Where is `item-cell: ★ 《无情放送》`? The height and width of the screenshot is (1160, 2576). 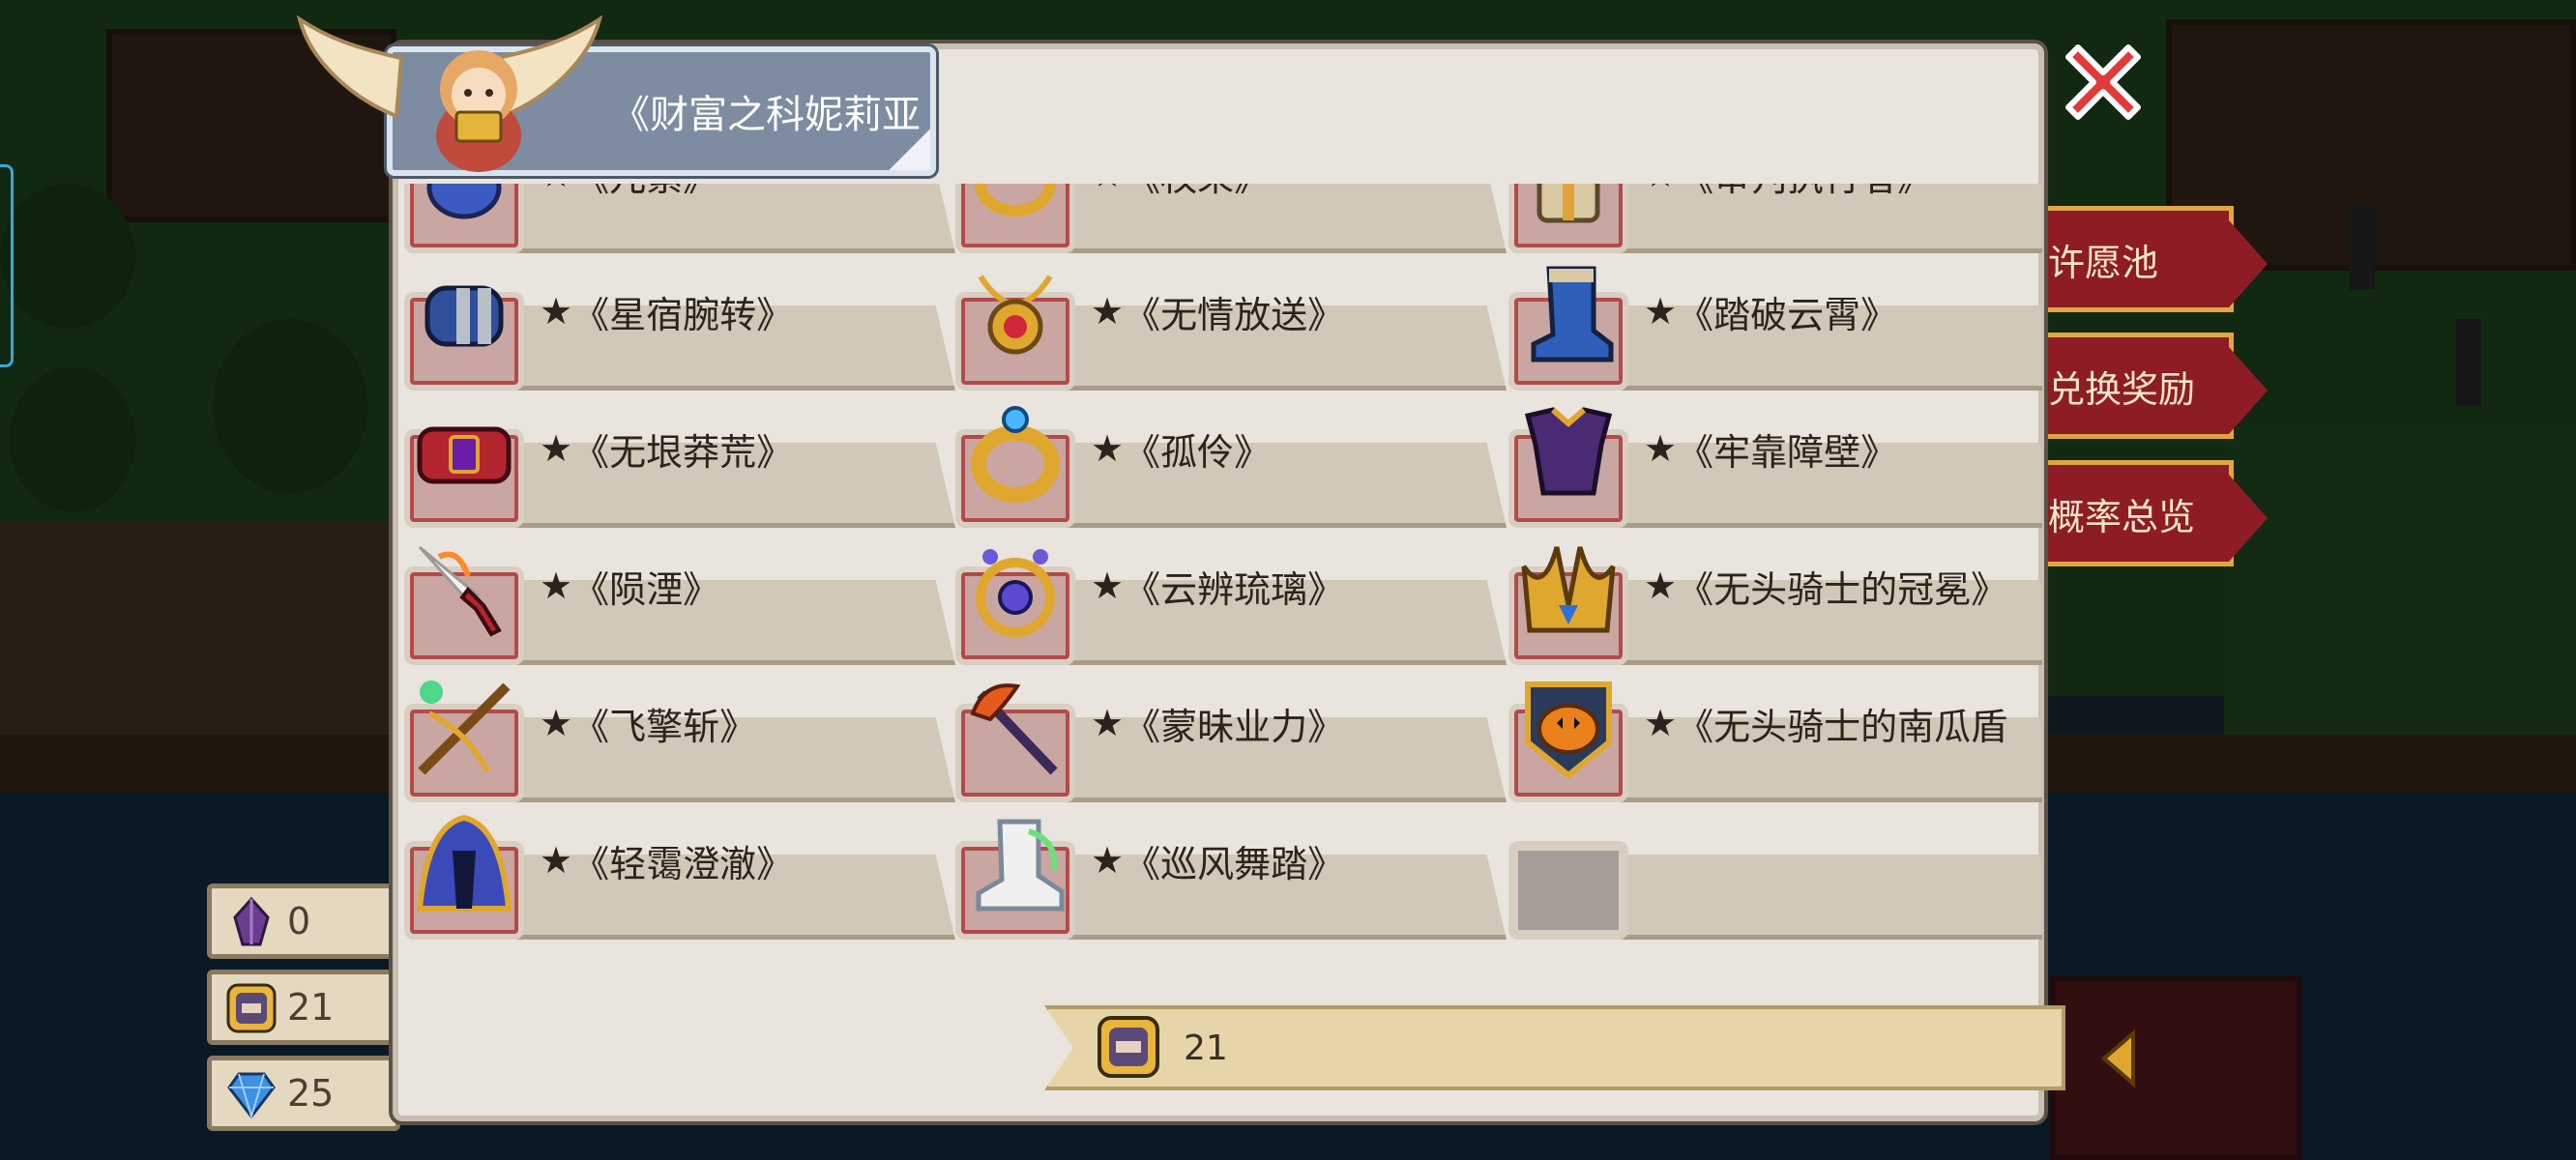
item-cell: ★ 《无情放送》 is located at coordinates (1231, 331).